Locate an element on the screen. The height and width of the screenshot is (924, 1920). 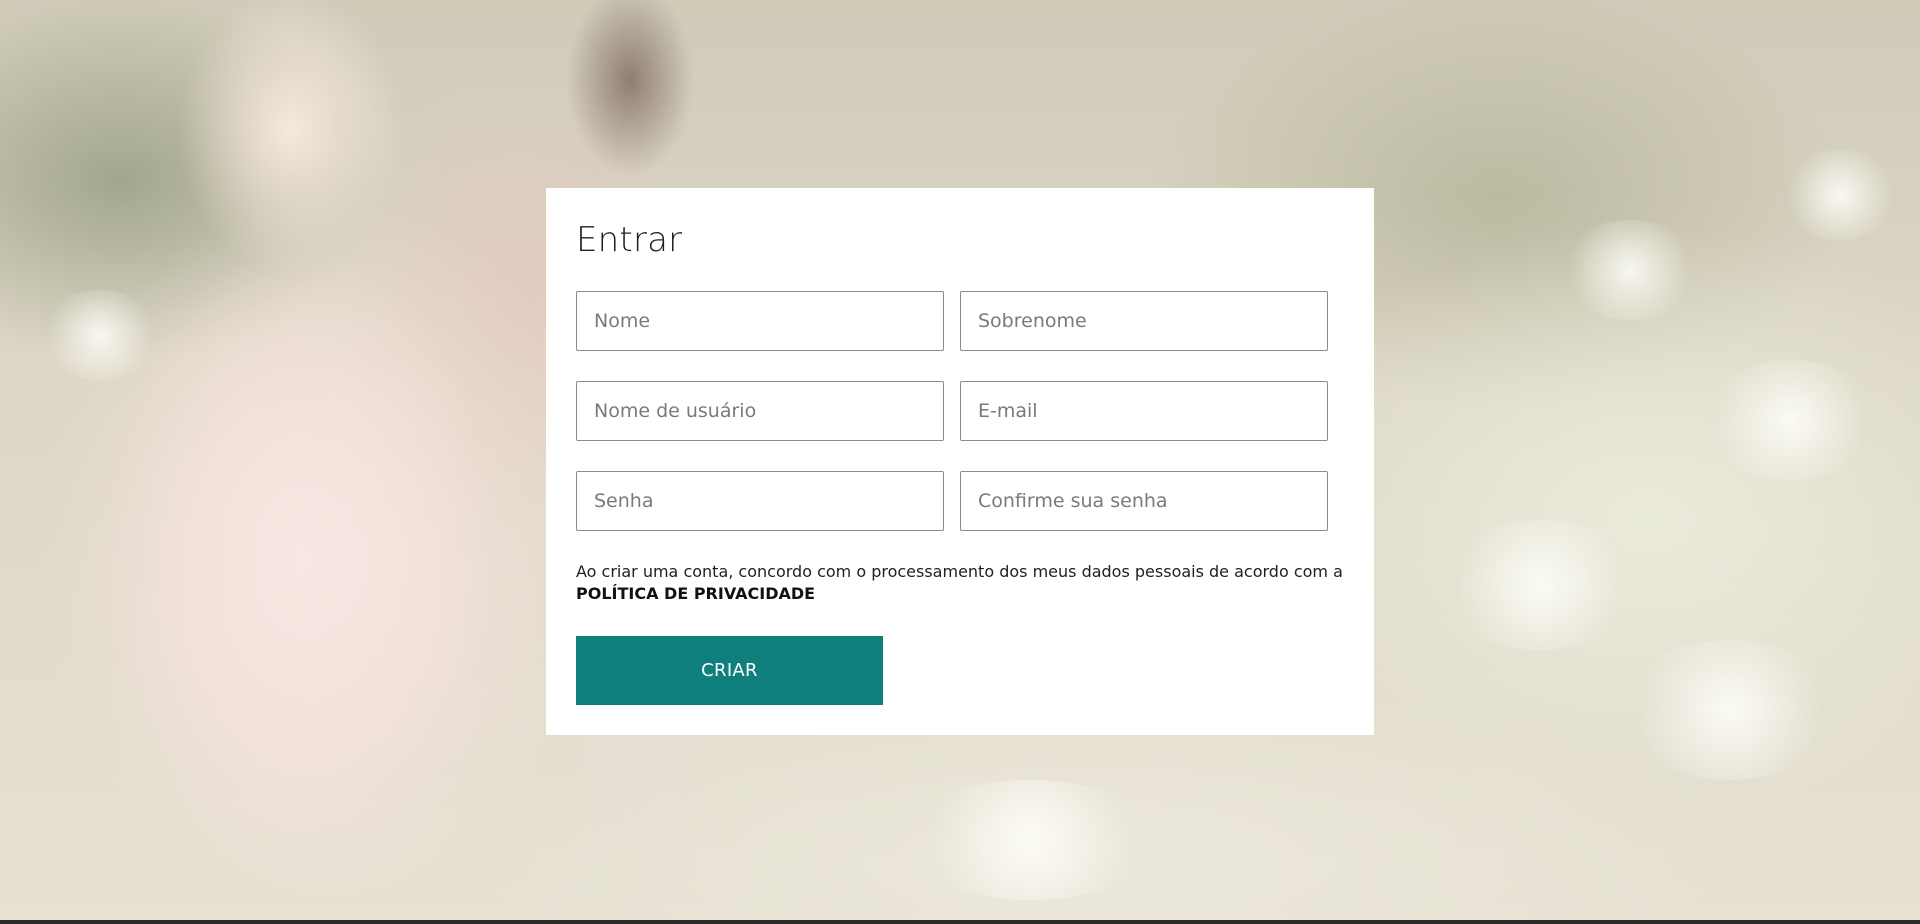
create-account-button: CRIAR is located at coordinates (729, 670).